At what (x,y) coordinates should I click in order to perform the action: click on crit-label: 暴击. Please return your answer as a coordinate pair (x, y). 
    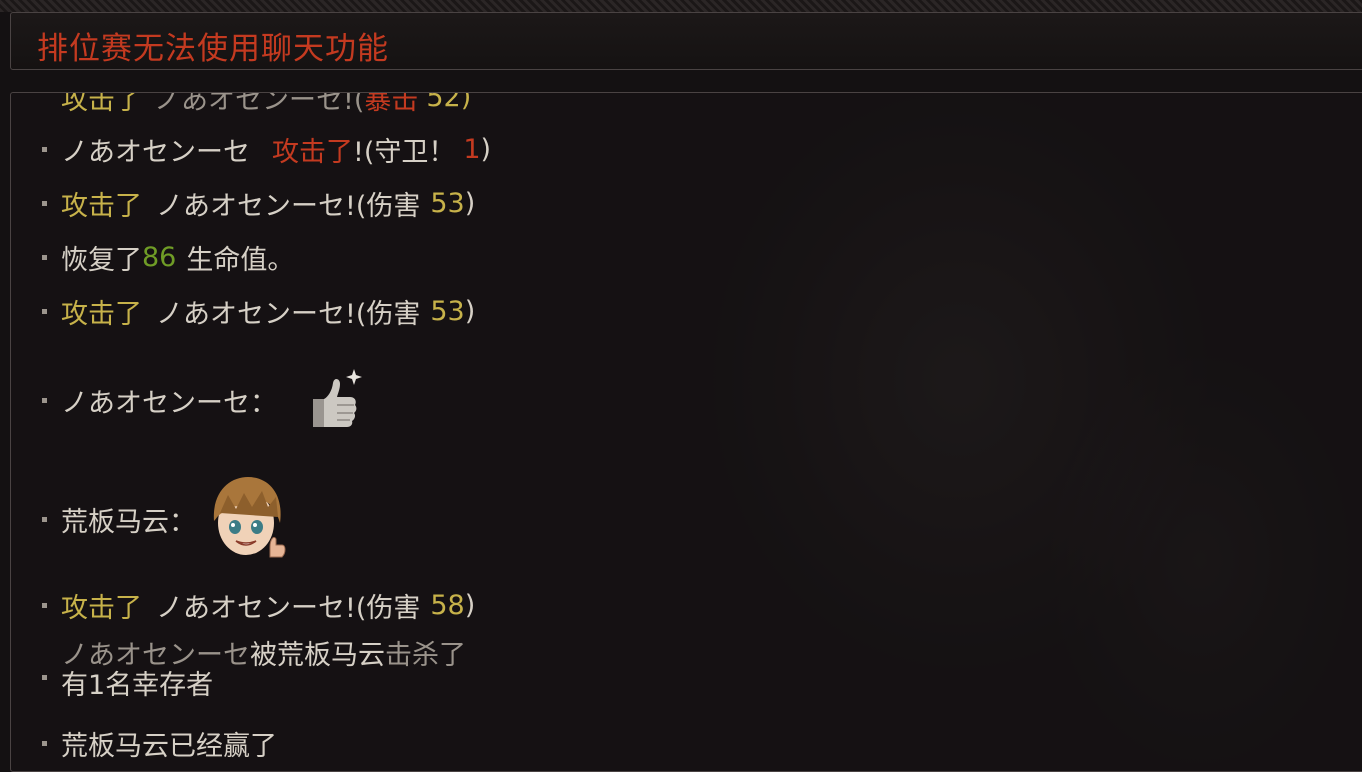
    Looking at the image, I should click on (391, 104).